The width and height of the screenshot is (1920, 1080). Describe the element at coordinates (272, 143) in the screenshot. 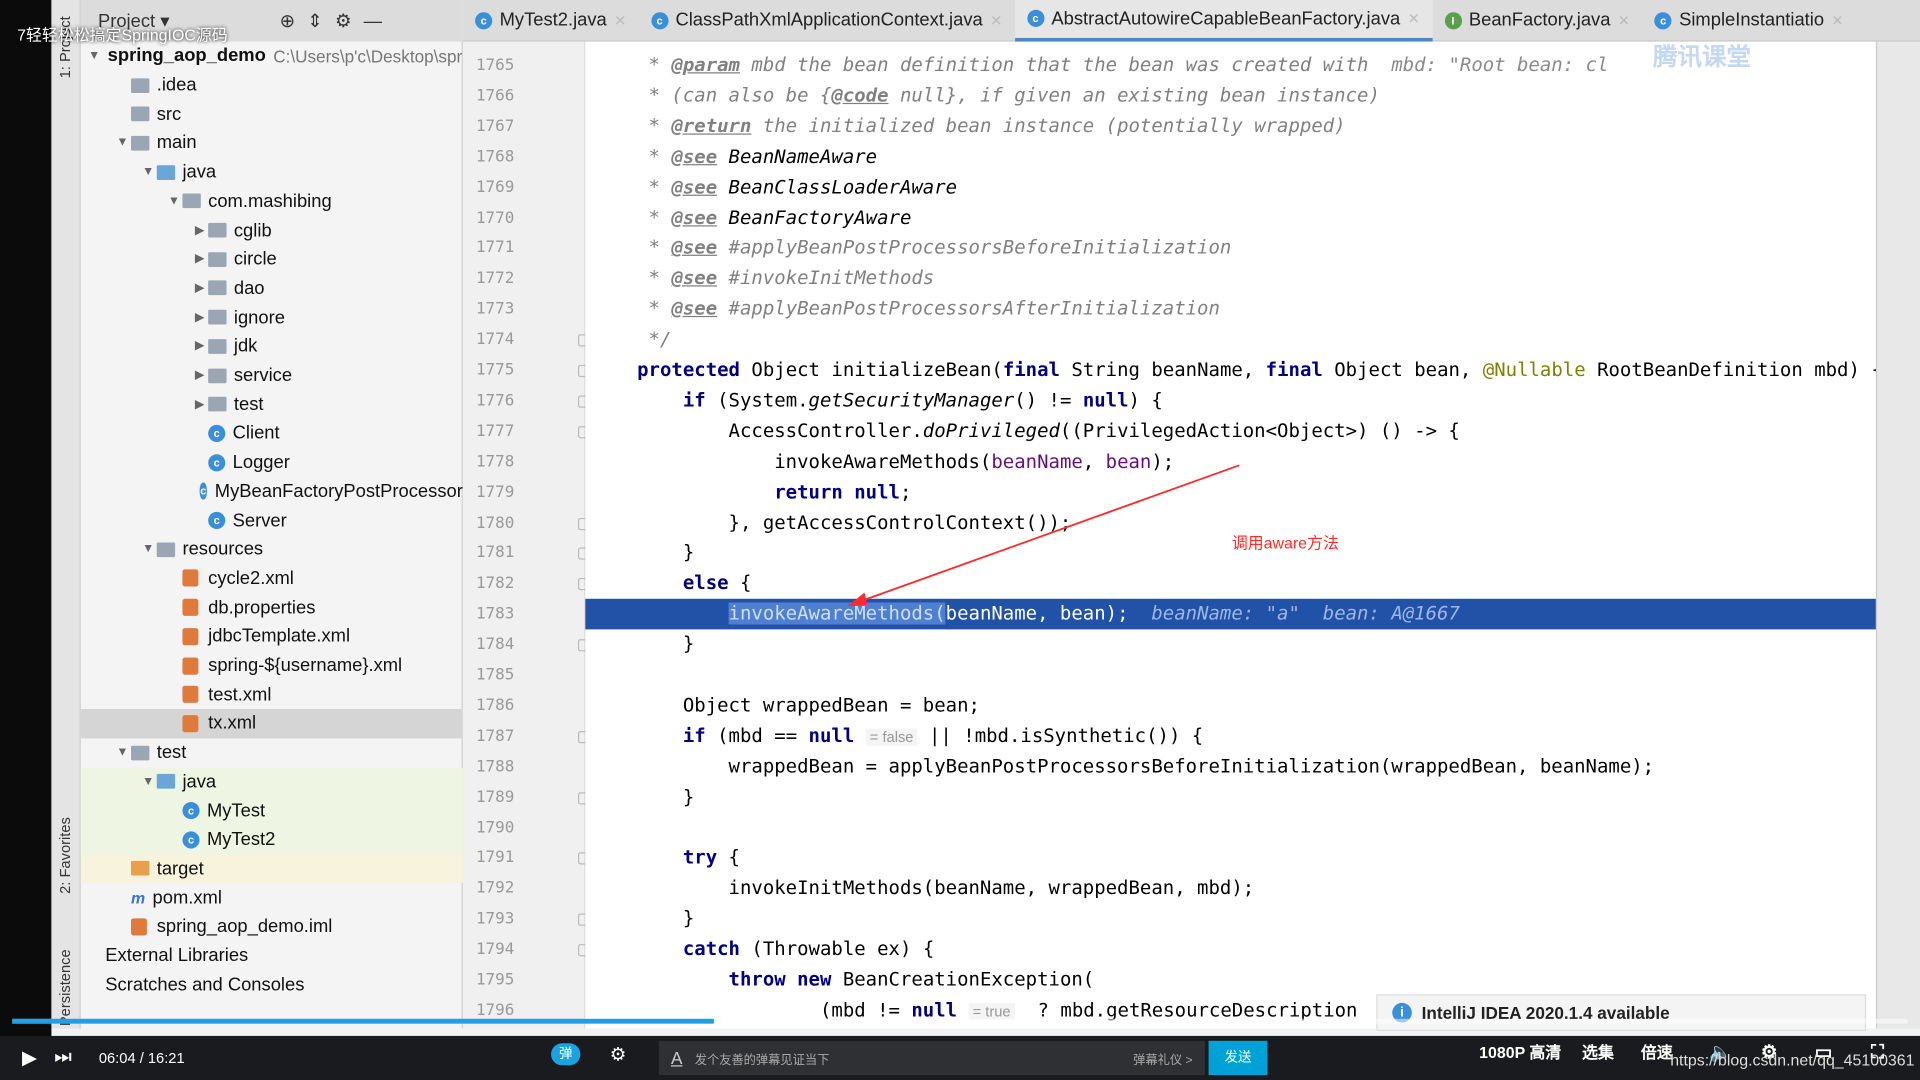

I see `tree-item: ▼ main` at that location.